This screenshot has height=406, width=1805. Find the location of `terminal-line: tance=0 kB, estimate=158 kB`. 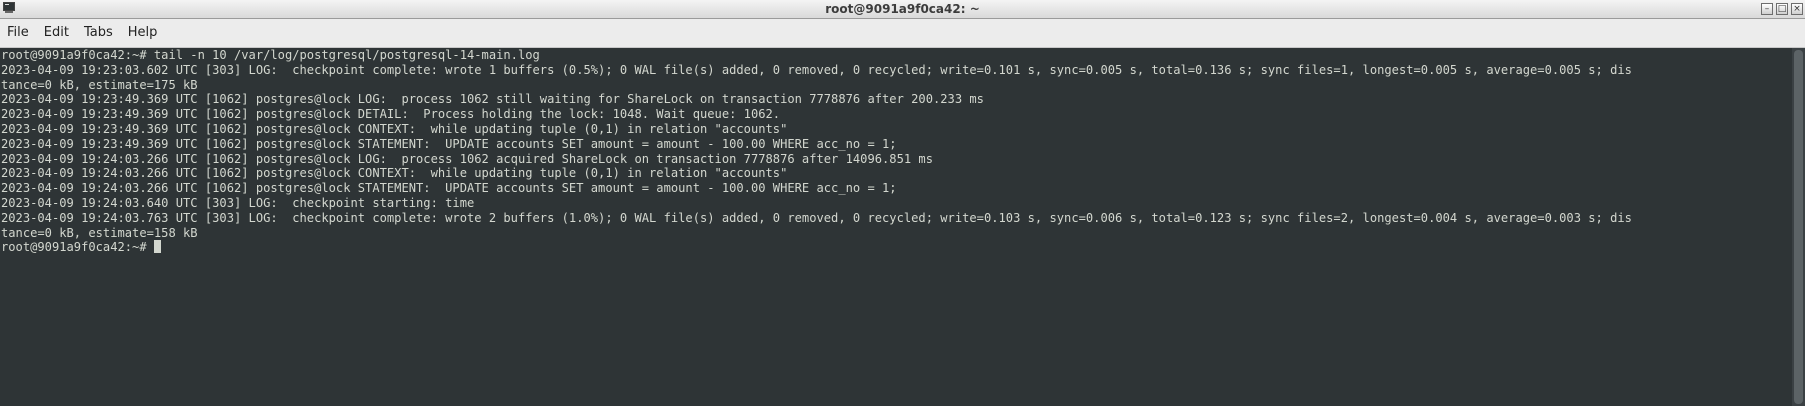

terminal-line: tance=0 kB, estimate=158 kB is located at coordinates (99, 232).